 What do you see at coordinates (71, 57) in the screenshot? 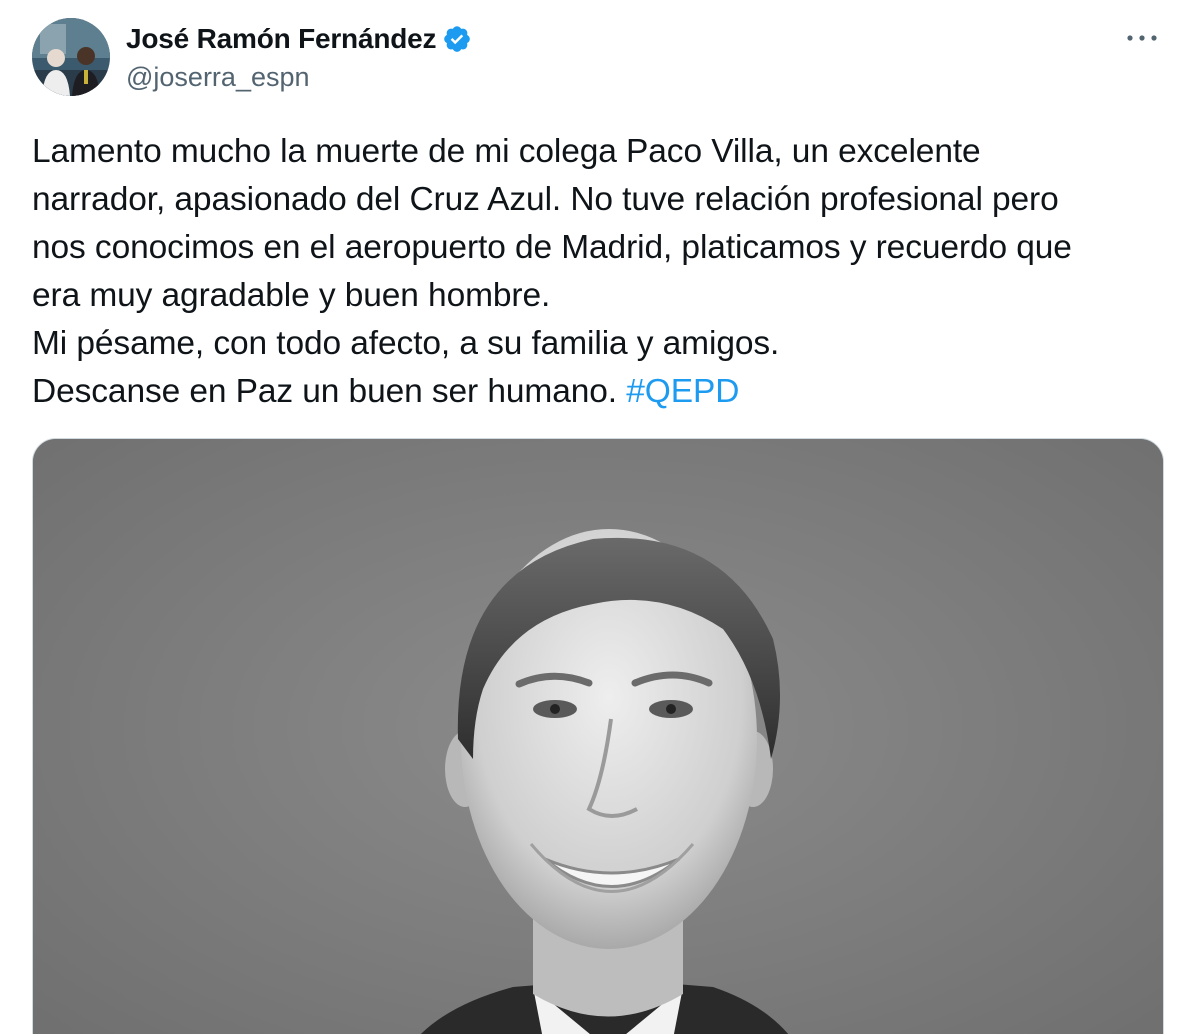
I see `author-avatar` at bounding box center [71, 57].